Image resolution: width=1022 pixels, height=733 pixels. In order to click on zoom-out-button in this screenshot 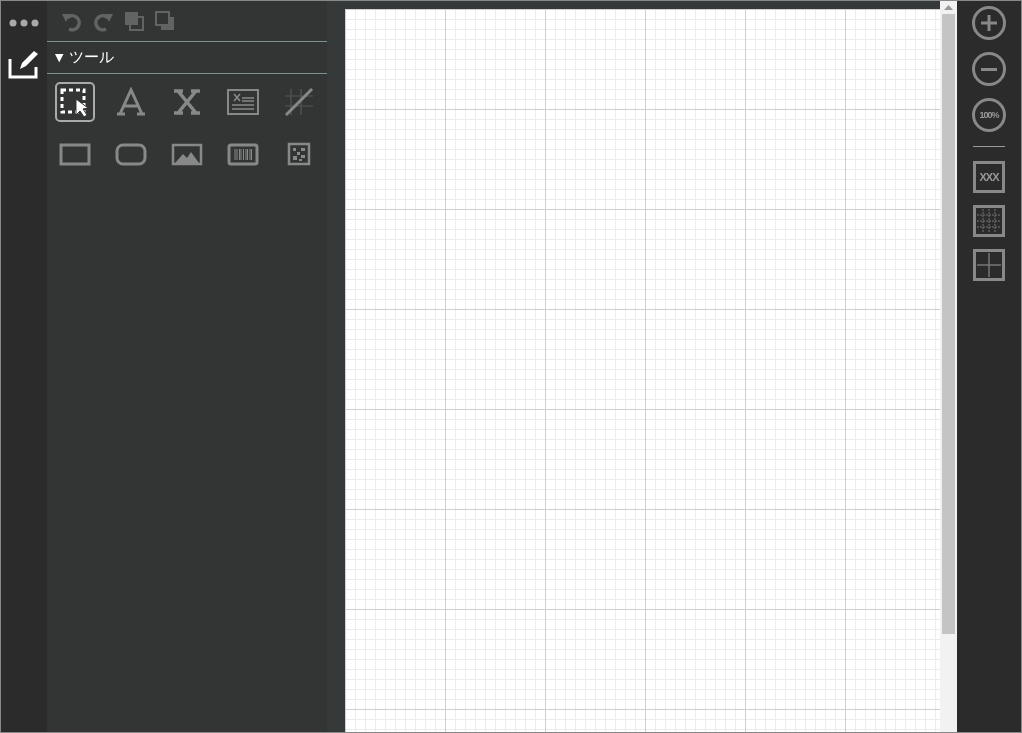, I will do `click(989, 69)`.